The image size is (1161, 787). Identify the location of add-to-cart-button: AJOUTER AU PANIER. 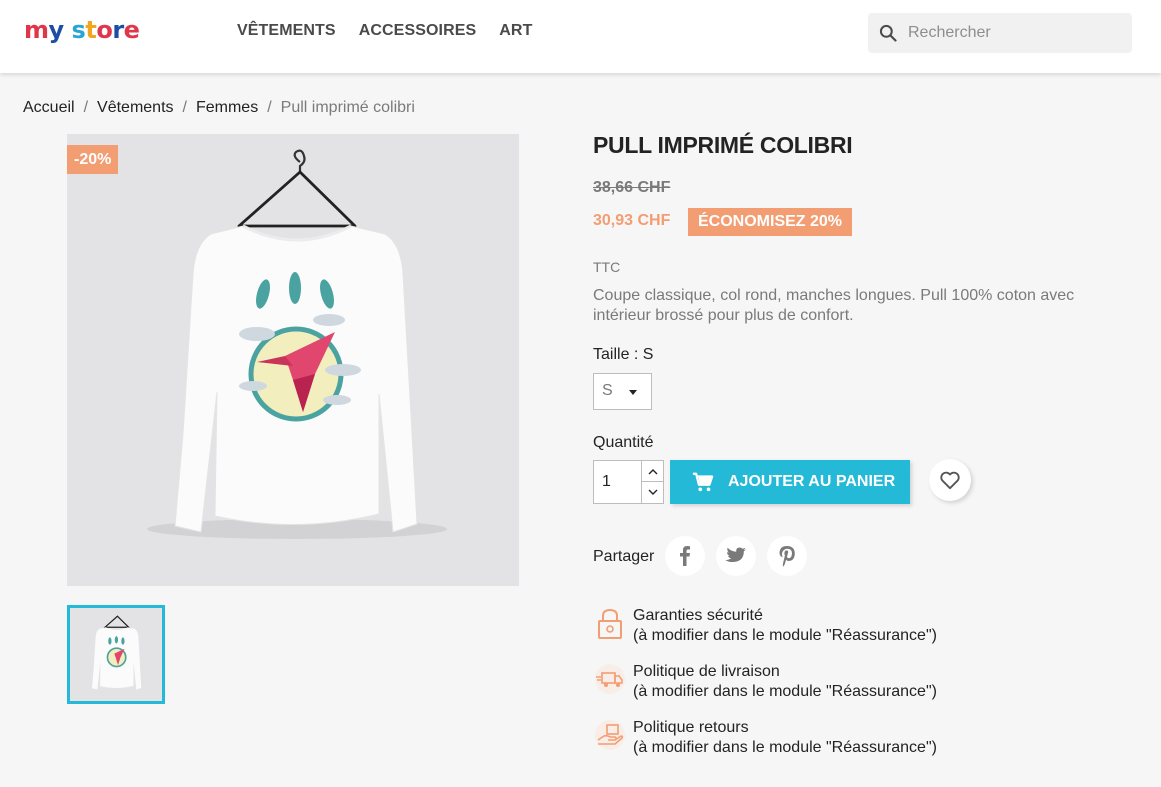
(790, 482).